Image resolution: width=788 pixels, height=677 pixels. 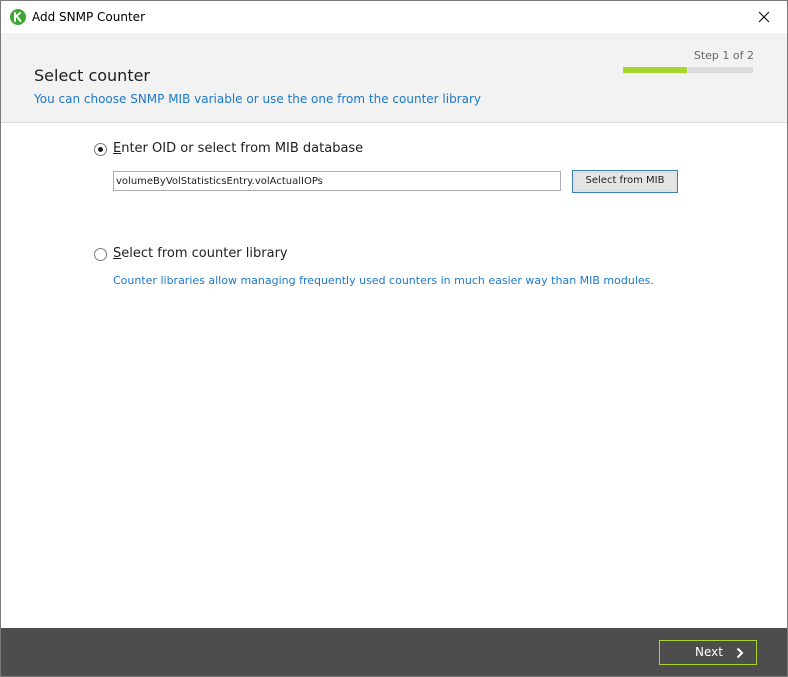 What do you see at coordinates (655, 70) in the screenshot?
I see `step-segment-completed` at bounding box center [655, 70].